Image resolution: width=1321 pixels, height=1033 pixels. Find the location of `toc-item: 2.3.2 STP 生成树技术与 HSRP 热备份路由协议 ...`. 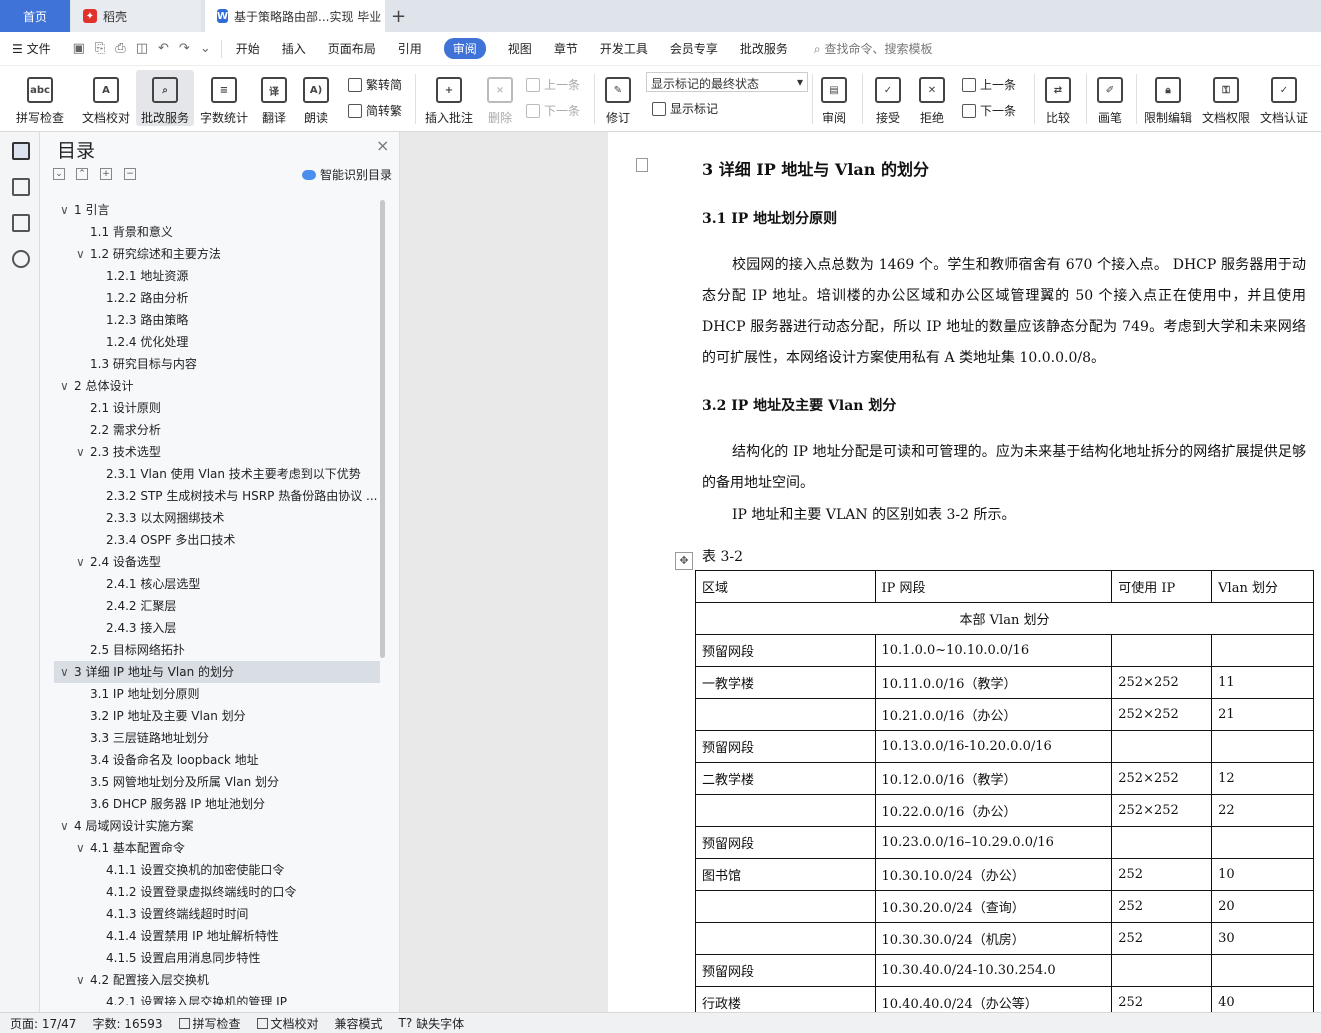

toc-item: 2.3.2 STP 生成树技术与 HSRP 热备份路由协议 ... is located at coordinates (217, 496).